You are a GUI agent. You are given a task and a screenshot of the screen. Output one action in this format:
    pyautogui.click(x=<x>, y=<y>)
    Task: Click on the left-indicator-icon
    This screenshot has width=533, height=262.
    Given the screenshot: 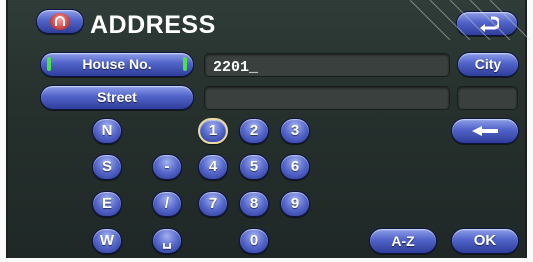 What is the action you would take?
    pyautogui.click(x=49, y=64)
    